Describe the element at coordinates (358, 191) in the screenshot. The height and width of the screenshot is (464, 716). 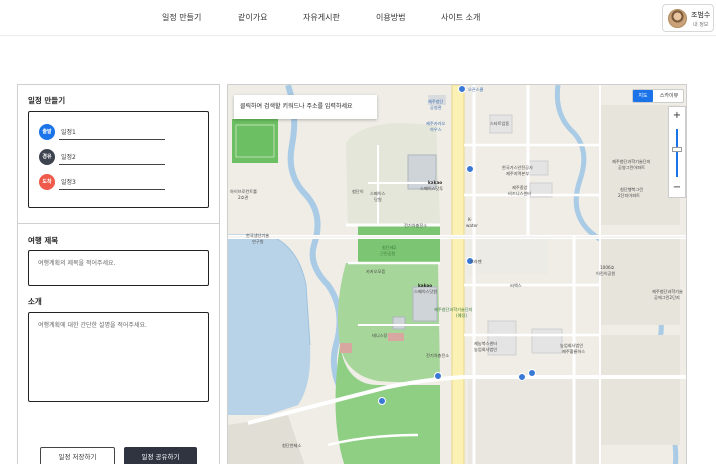
I see `map-label: 첨단이` at that location.